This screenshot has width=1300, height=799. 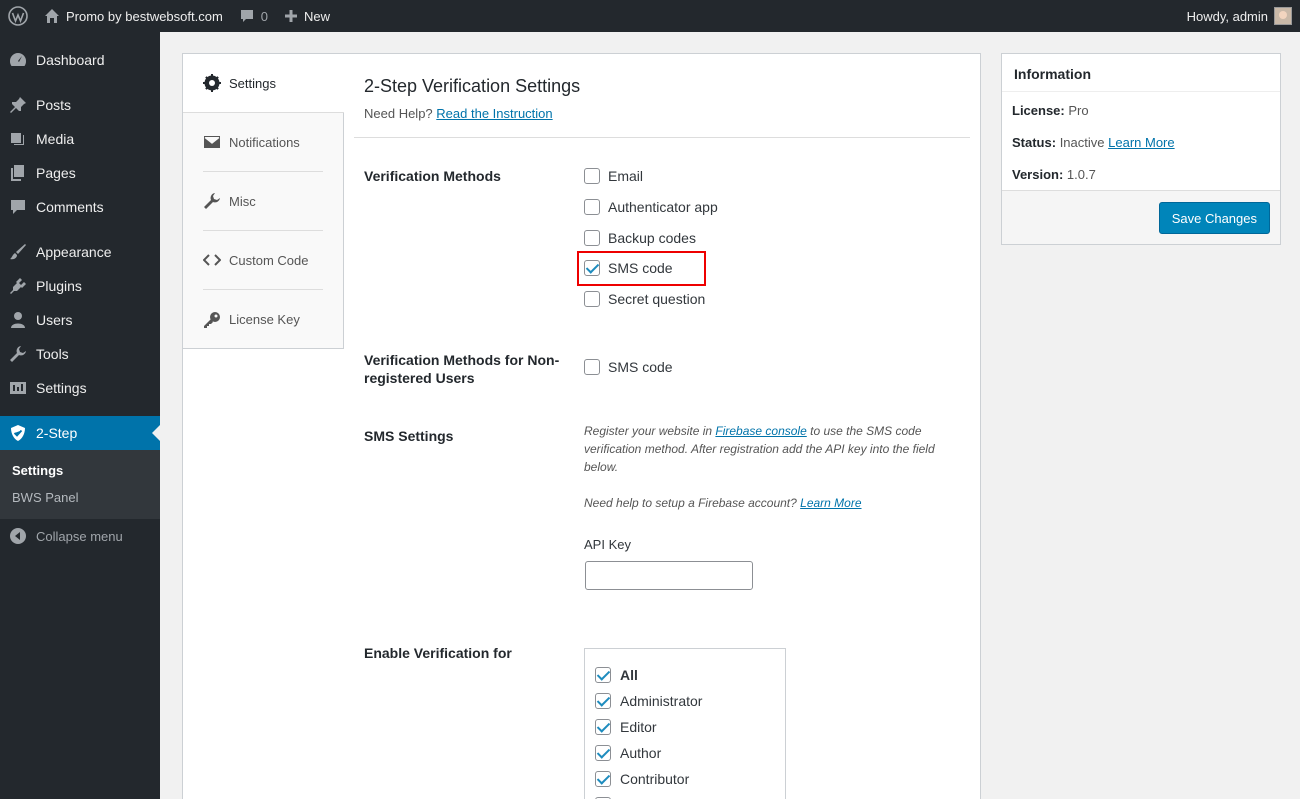 I want to click on collapse-label: Collapse menu, so click(x=79, y=536).